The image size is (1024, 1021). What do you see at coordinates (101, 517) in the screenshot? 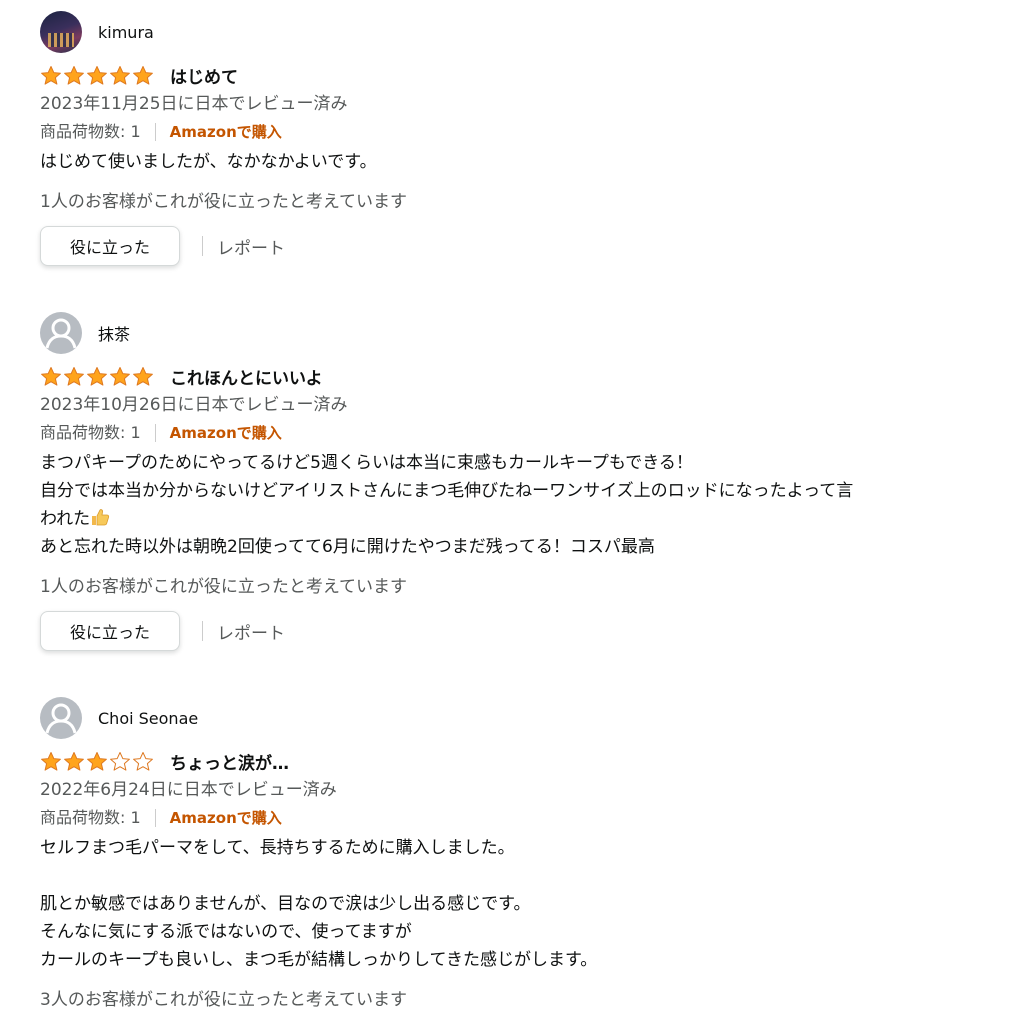
I see `thumbs-up-icon` at bounding box center [101, 517].